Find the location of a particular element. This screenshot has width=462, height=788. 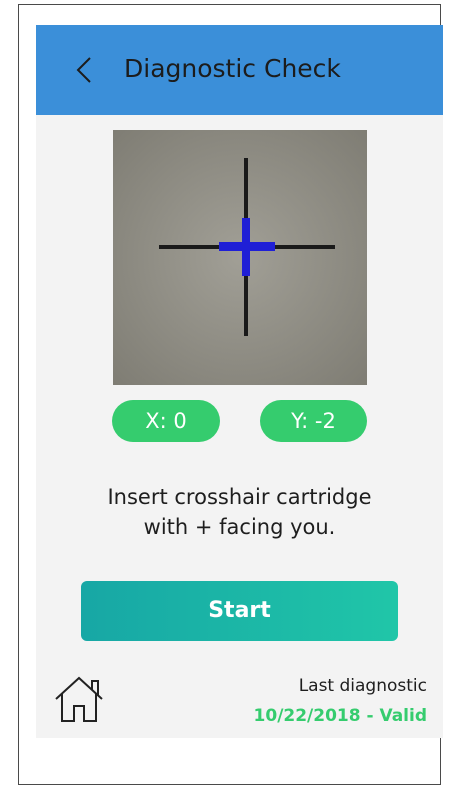

last-diagnostic-status: 10/22/2018 - Valid is located at coordinates (340, 716).